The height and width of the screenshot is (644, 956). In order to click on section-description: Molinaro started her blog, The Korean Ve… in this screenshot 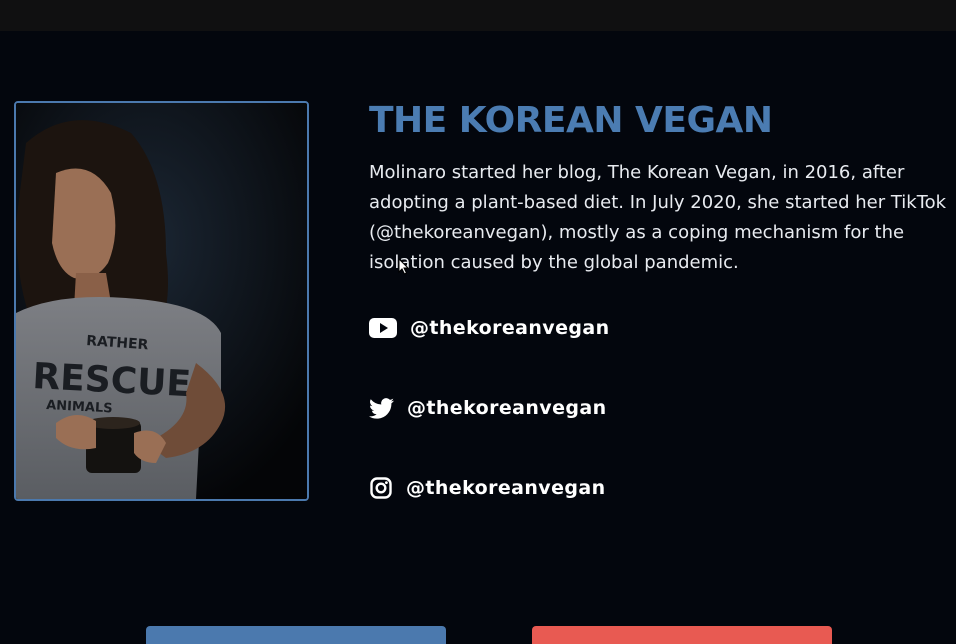, I will do `click(658, 217)`.